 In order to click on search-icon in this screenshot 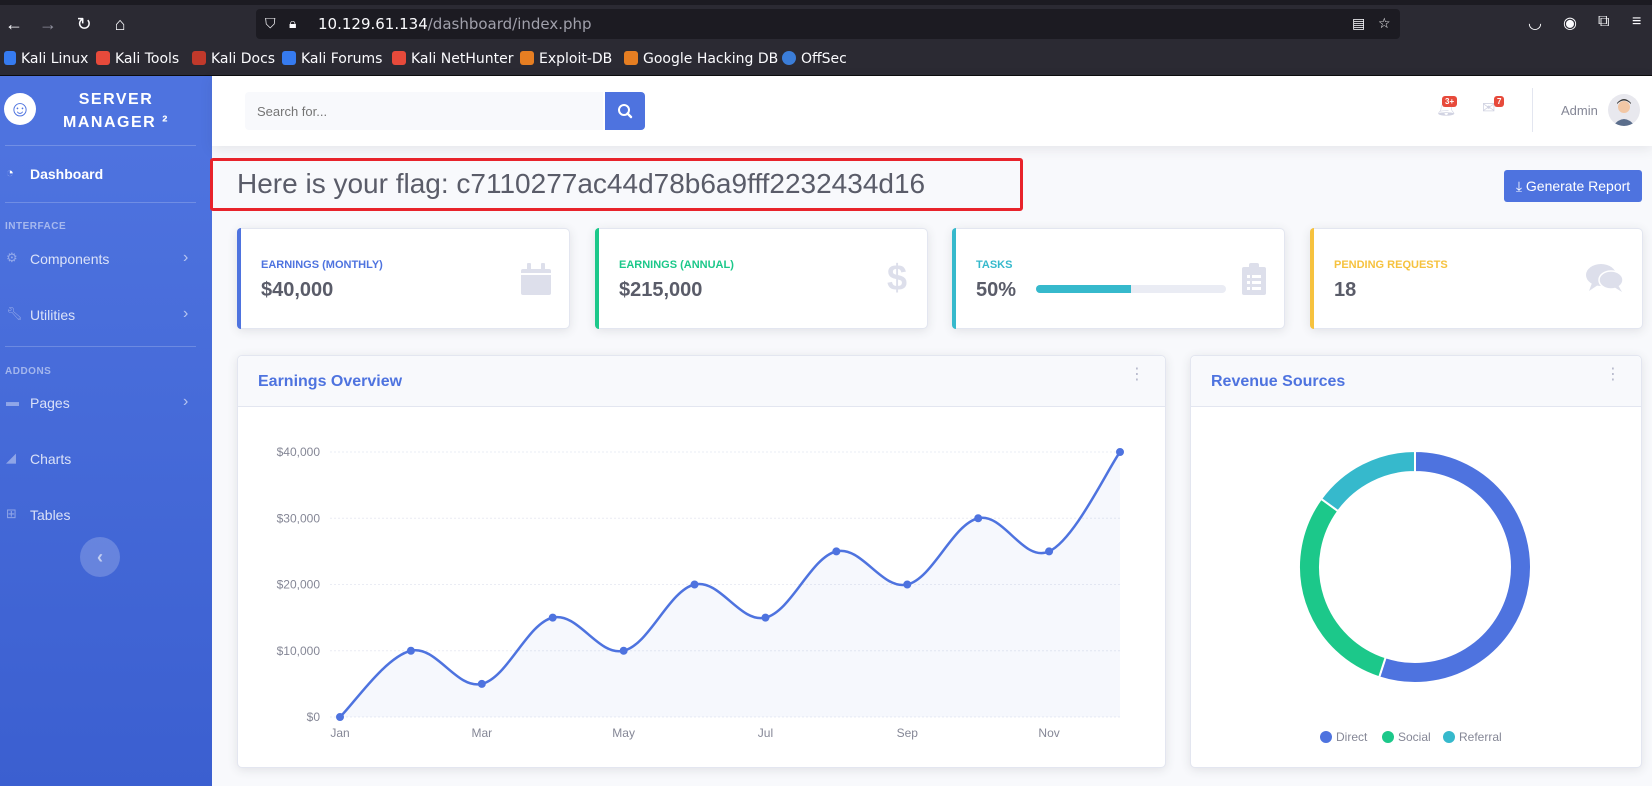, I will do `click(625, 111)`.